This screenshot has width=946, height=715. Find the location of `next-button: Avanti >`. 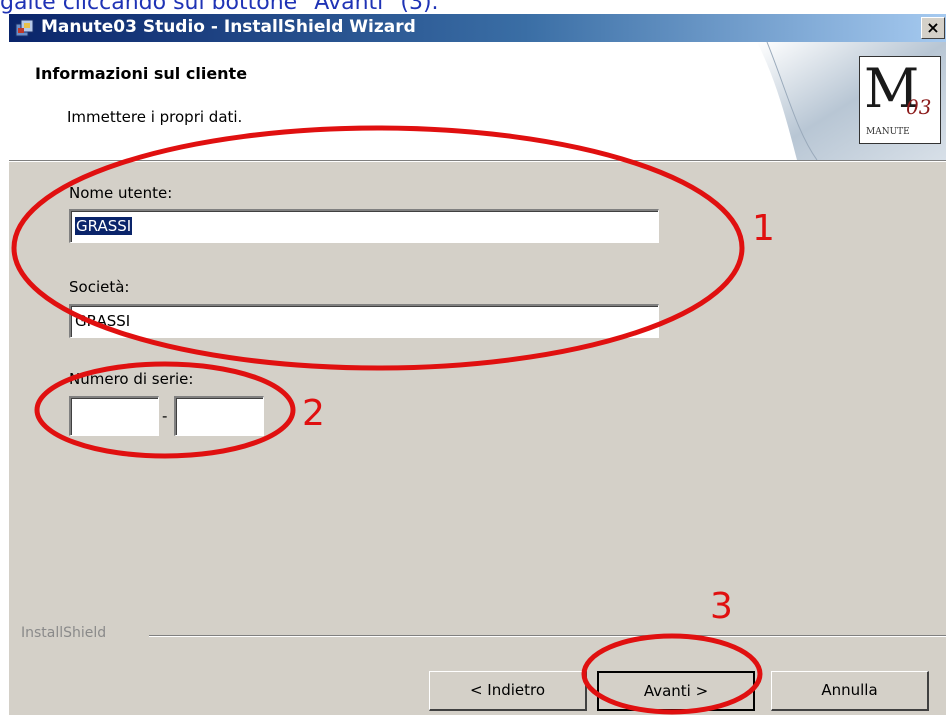

next-button: Avanti > is located at coordinates (676, 691).